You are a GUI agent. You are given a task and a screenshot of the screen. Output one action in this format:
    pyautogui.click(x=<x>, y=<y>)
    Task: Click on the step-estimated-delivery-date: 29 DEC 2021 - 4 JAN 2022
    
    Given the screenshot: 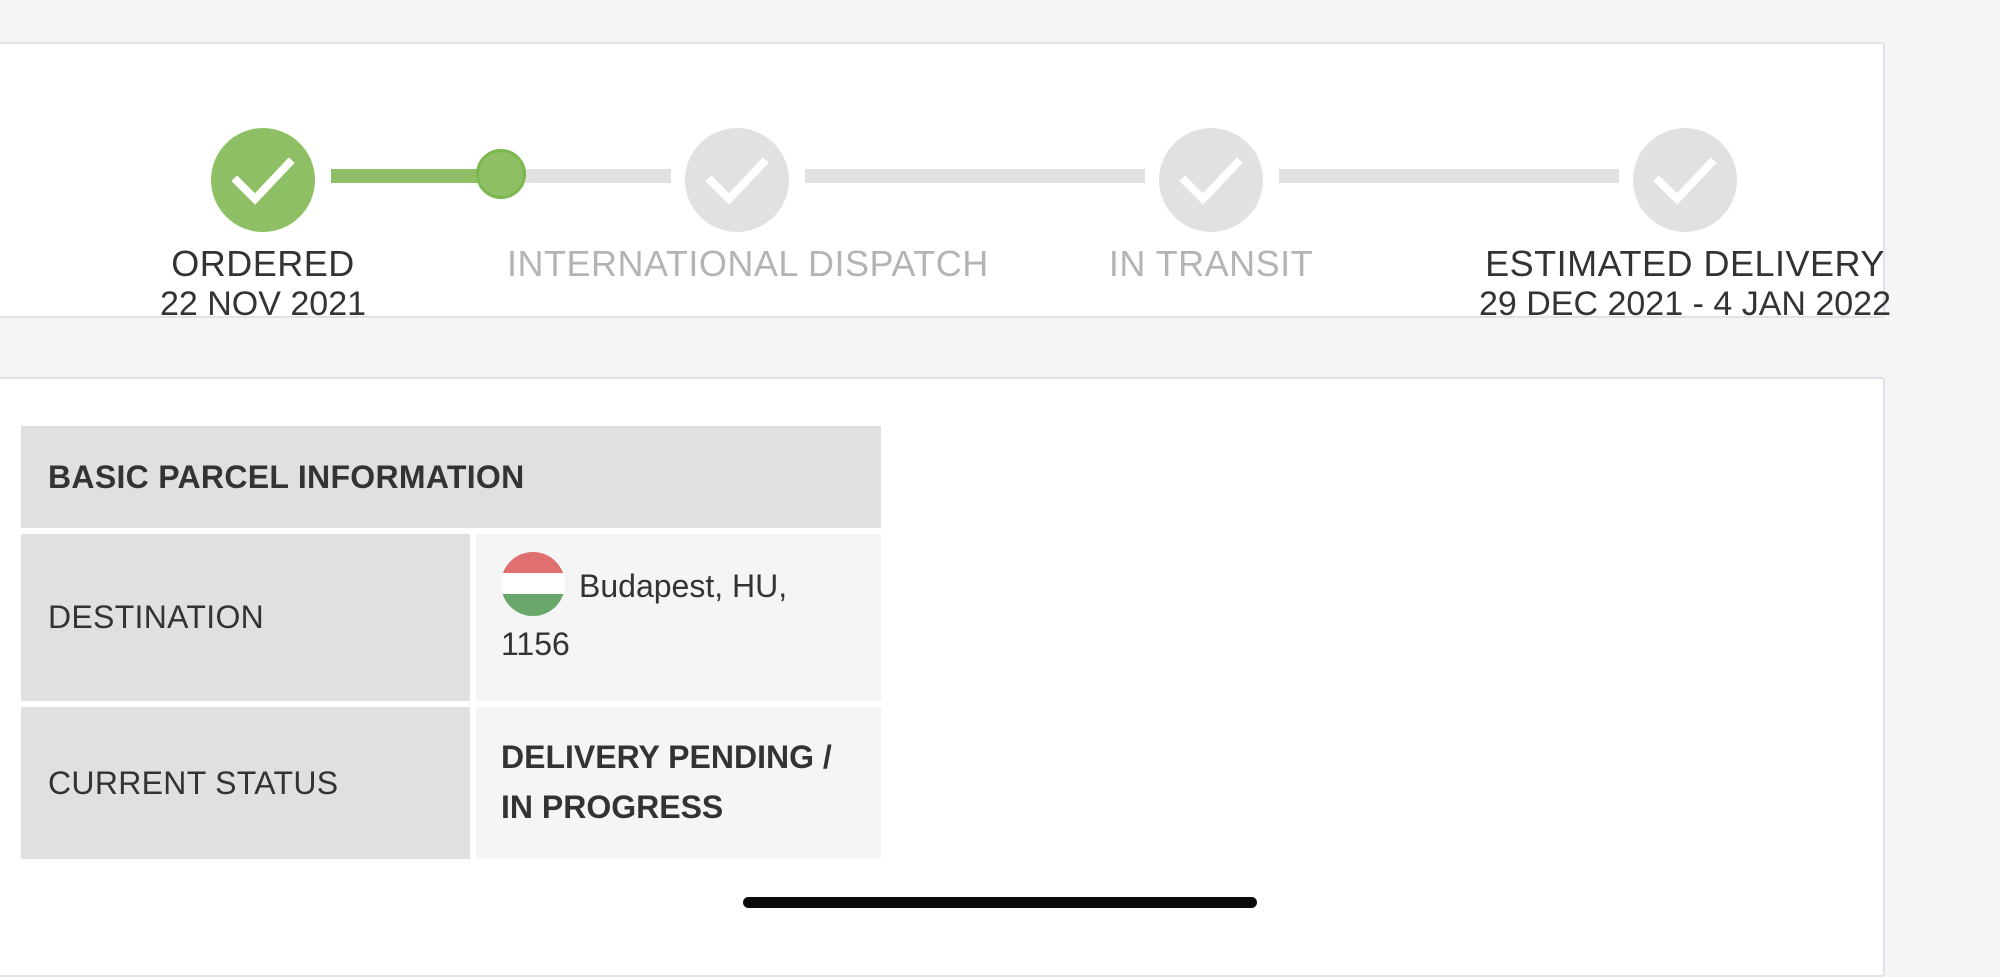 What is the action you would take?
    pyautogui.click(x=1685, y=304)
    